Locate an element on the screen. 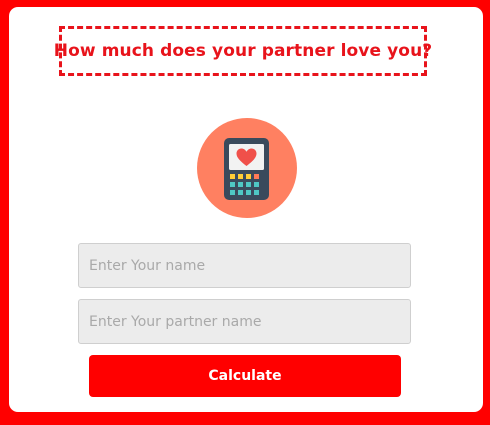 This screenshot has width=490, height=425. your-name-input is located at coordinates (244, 265).